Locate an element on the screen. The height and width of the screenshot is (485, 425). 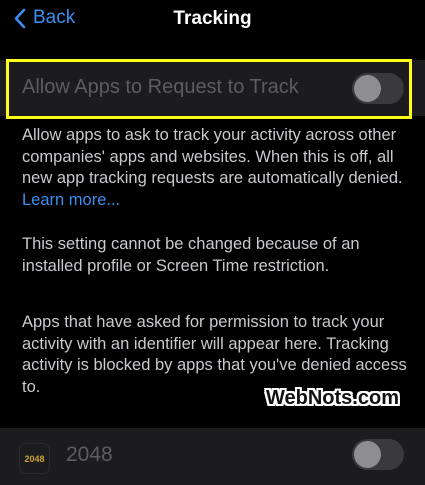
app-icon-2048: 2048 is located at coordinates (34, 458).